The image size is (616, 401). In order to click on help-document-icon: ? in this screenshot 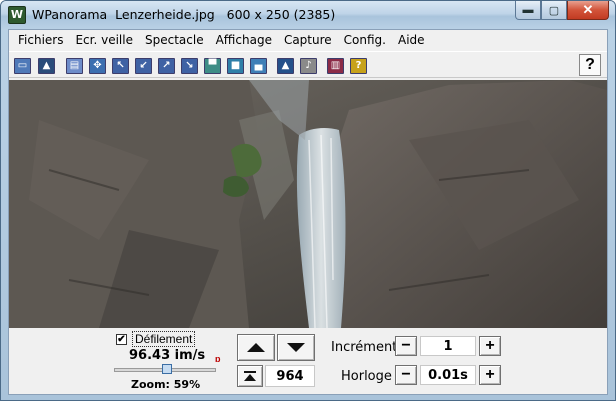, I will do `click(358, 65)`.